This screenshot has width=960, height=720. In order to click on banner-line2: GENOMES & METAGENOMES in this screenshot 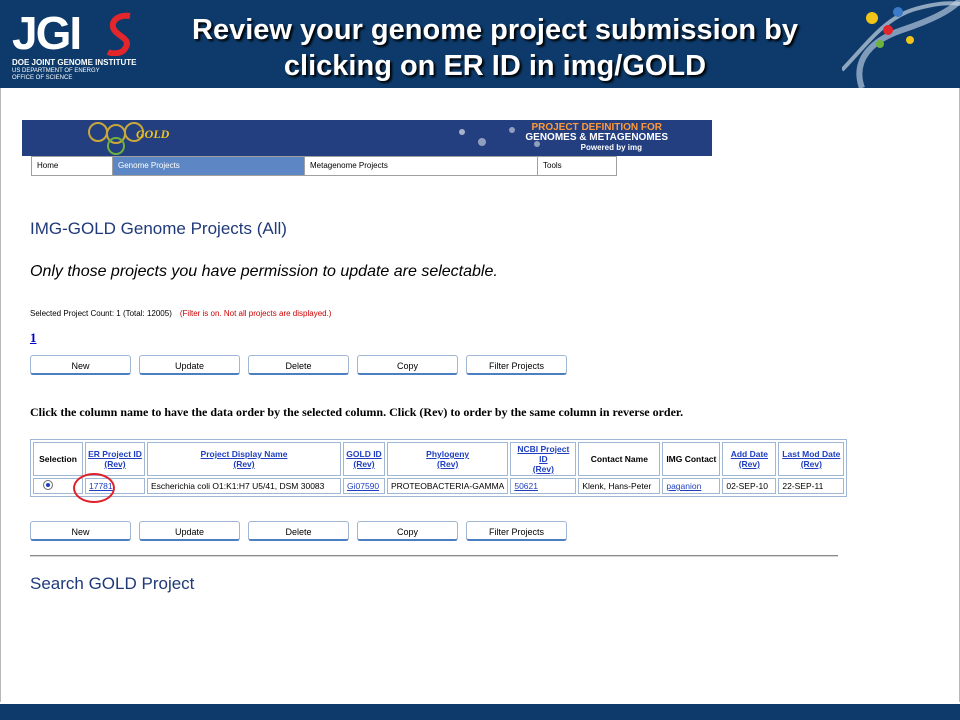, I will do `click(596, 137)`.